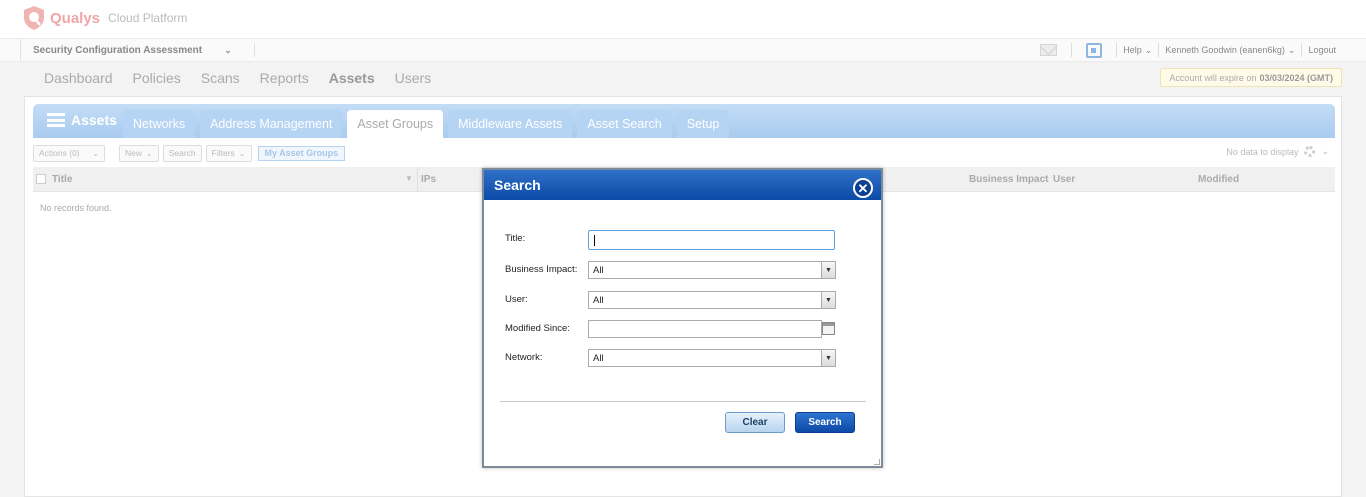  Describe the element at coordinates (712, 300) in the screenshot. I see `user-select: All ▼` at that location.